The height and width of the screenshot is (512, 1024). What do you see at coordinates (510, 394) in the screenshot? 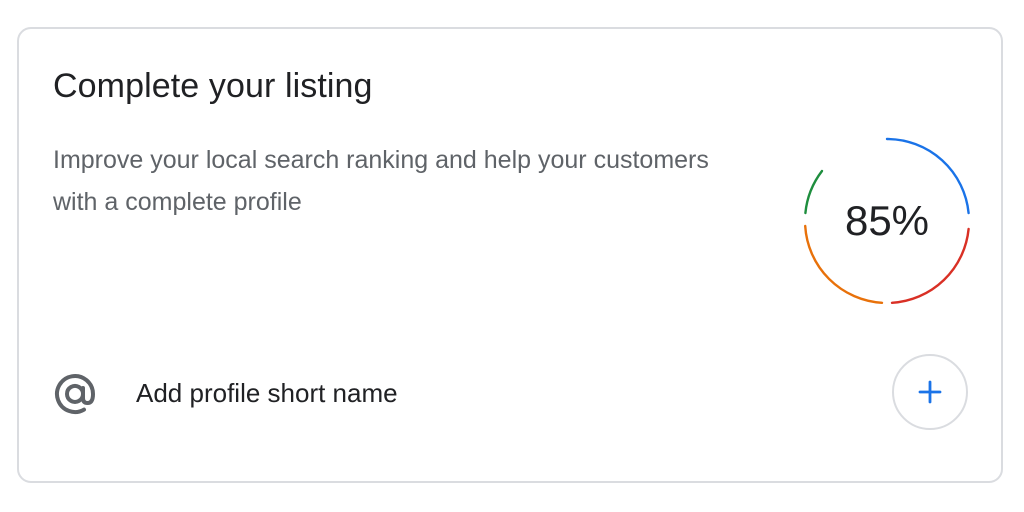
I see `task-row-short-name: Add profile short name` at bounding box center [510, 394].